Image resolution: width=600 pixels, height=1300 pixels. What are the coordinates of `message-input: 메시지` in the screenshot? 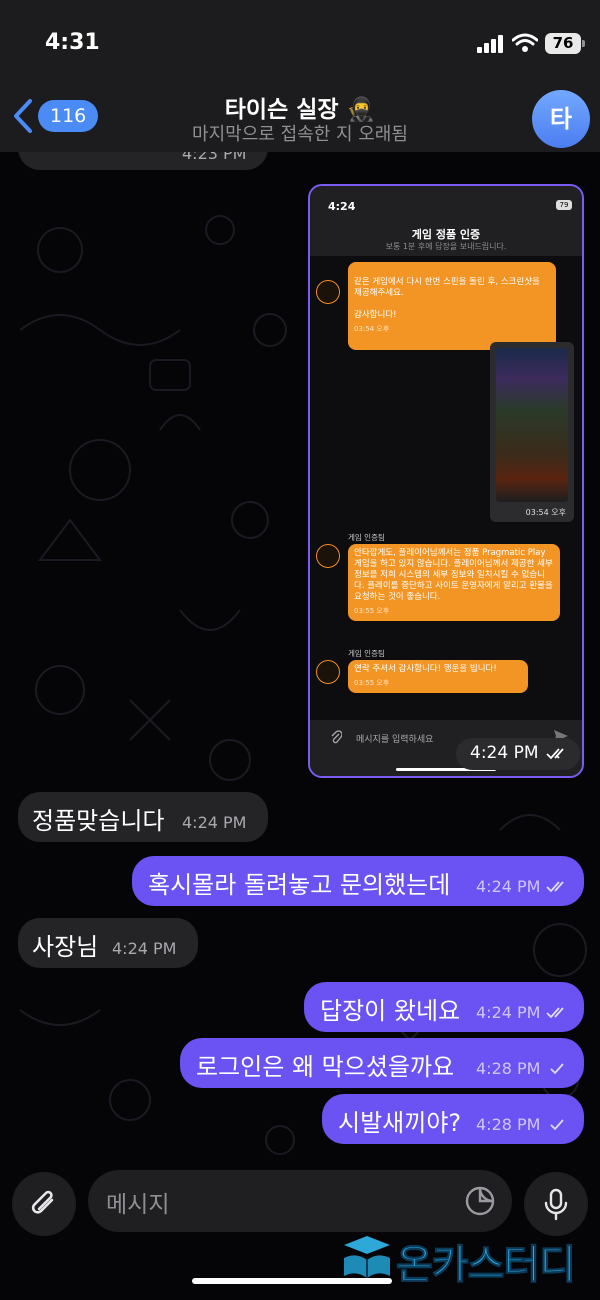 It's located at (300, 1201).